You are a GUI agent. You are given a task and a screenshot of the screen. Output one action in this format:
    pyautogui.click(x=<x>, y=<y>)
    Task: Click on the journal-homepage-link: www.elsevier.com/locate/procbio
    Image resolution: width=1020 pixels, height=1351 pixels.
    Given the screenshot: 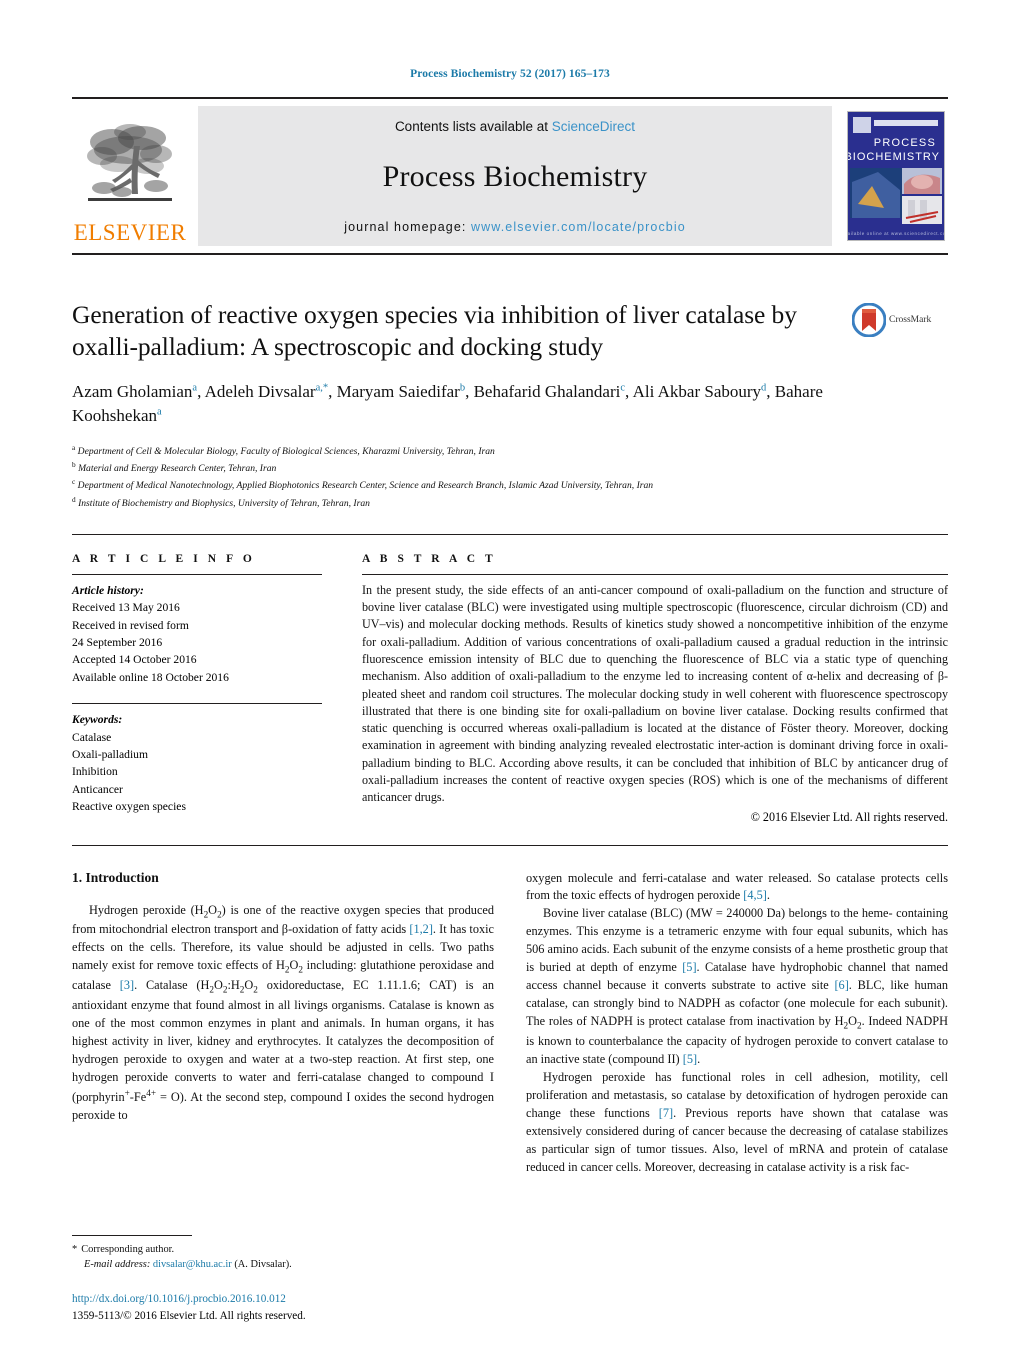 What is the action you would take?
    pyautogui.click(x=578, y=227)
    